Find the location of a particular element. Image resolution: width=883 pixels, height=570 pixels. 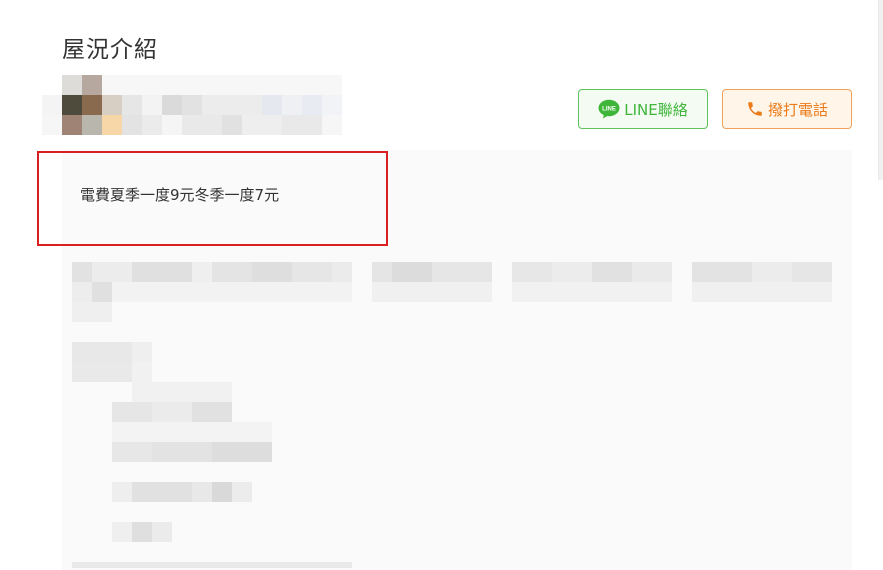

section-title: 屋況介紹 is located at coordinates (110, 50).